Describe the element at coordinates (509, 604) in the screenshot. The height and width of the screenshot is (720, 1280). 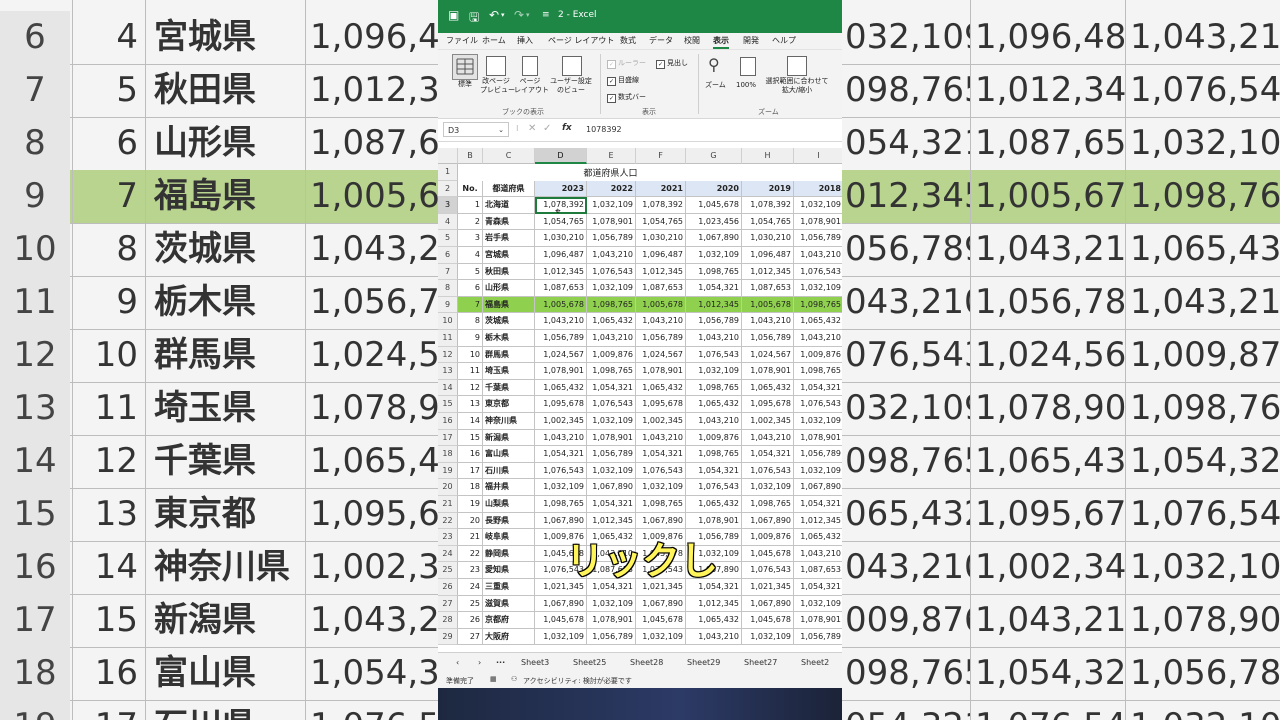
I see `cell-prefecture: 滋賀県` at that location.